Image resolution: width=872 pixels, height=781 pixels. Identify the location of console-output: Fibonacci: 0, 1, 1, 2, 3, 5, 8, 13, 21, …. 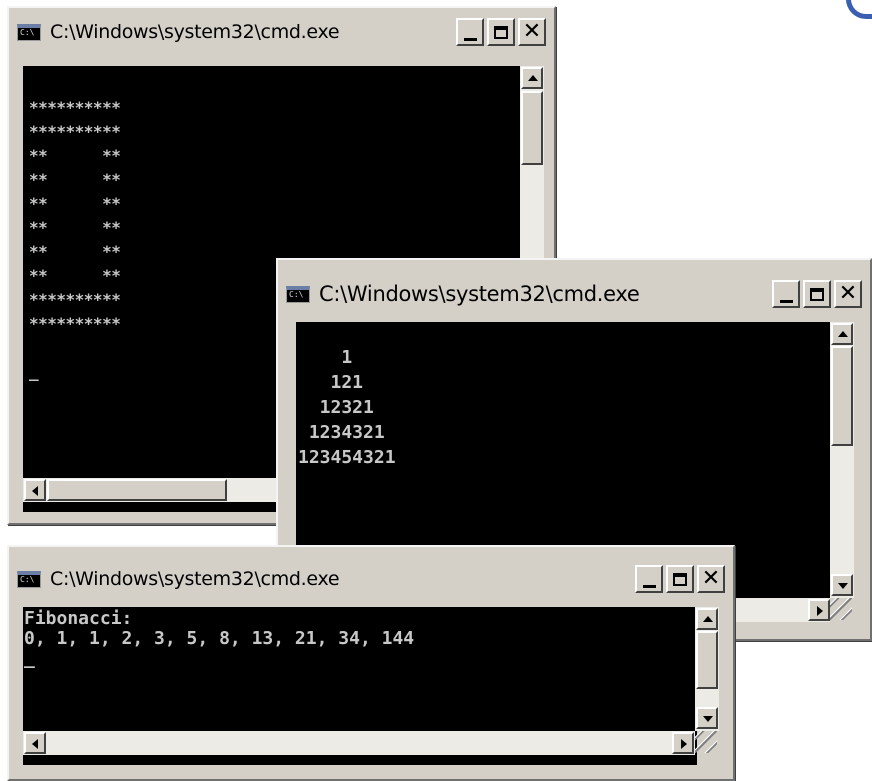
(219, 638).